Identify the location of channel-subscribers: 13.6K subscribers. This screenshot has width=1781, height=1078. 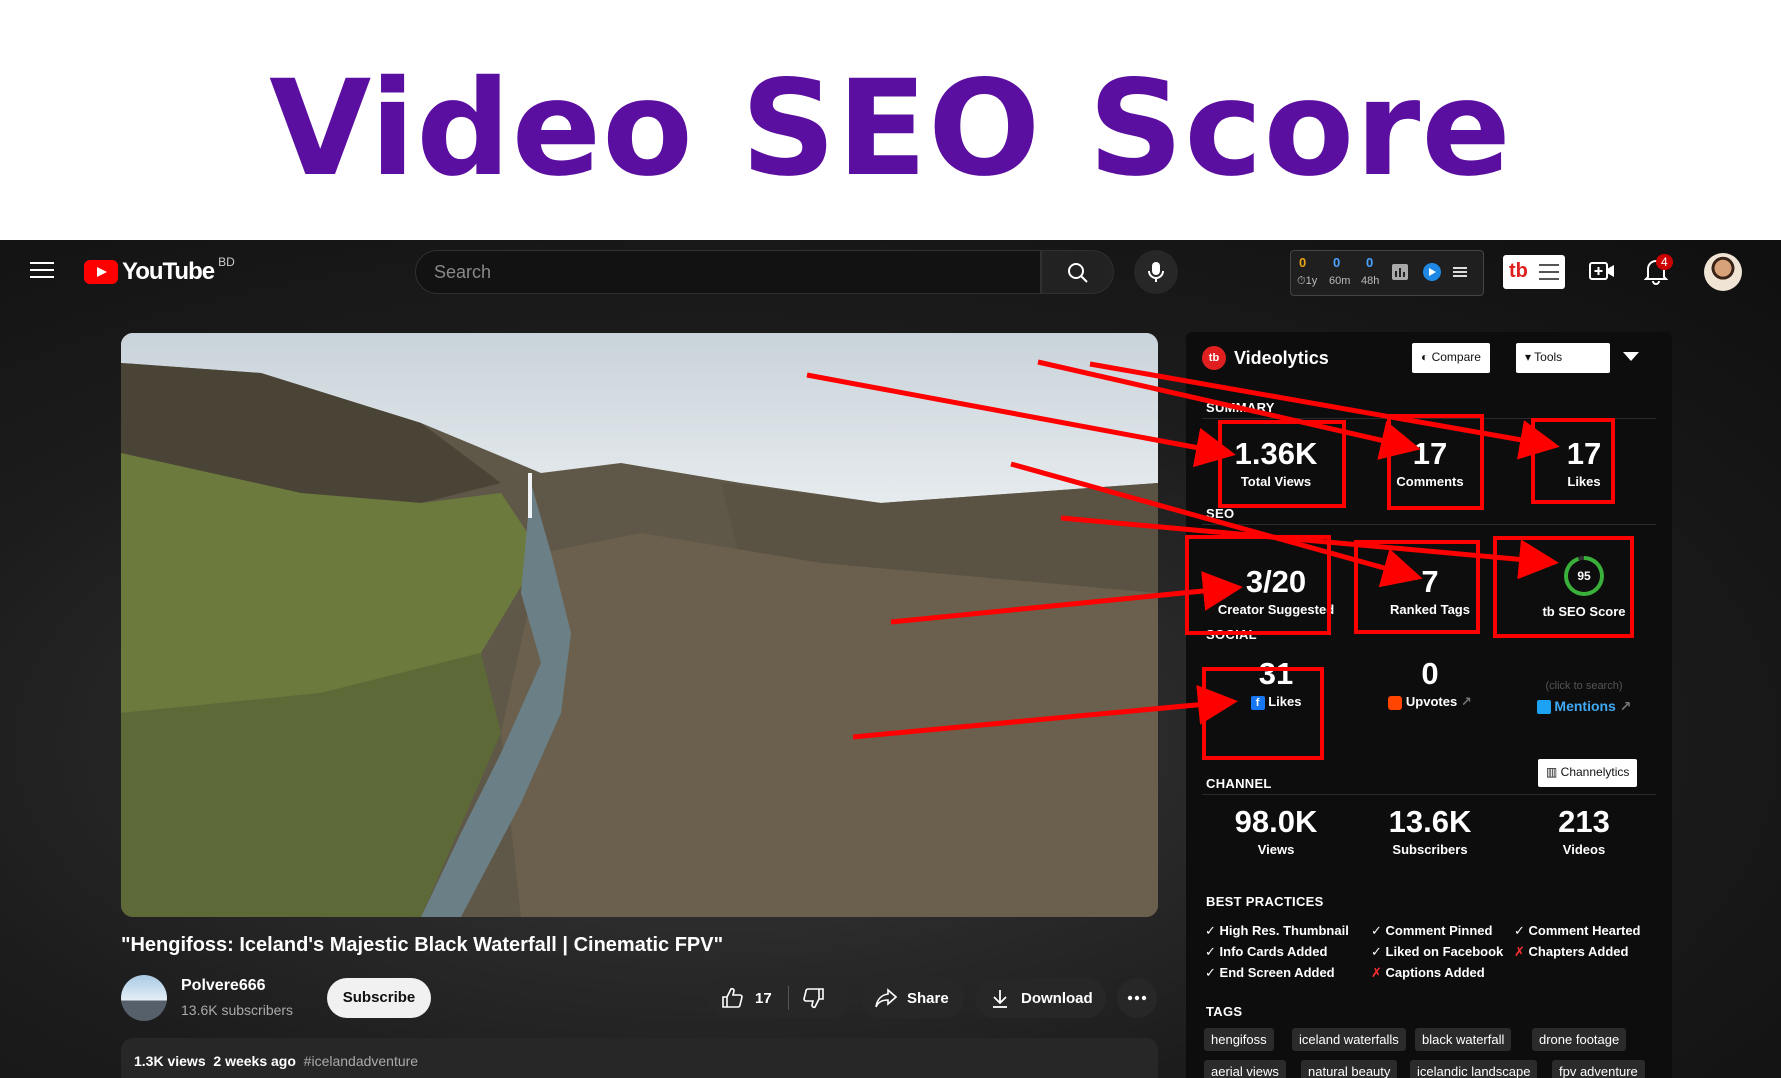
(237, 1010).